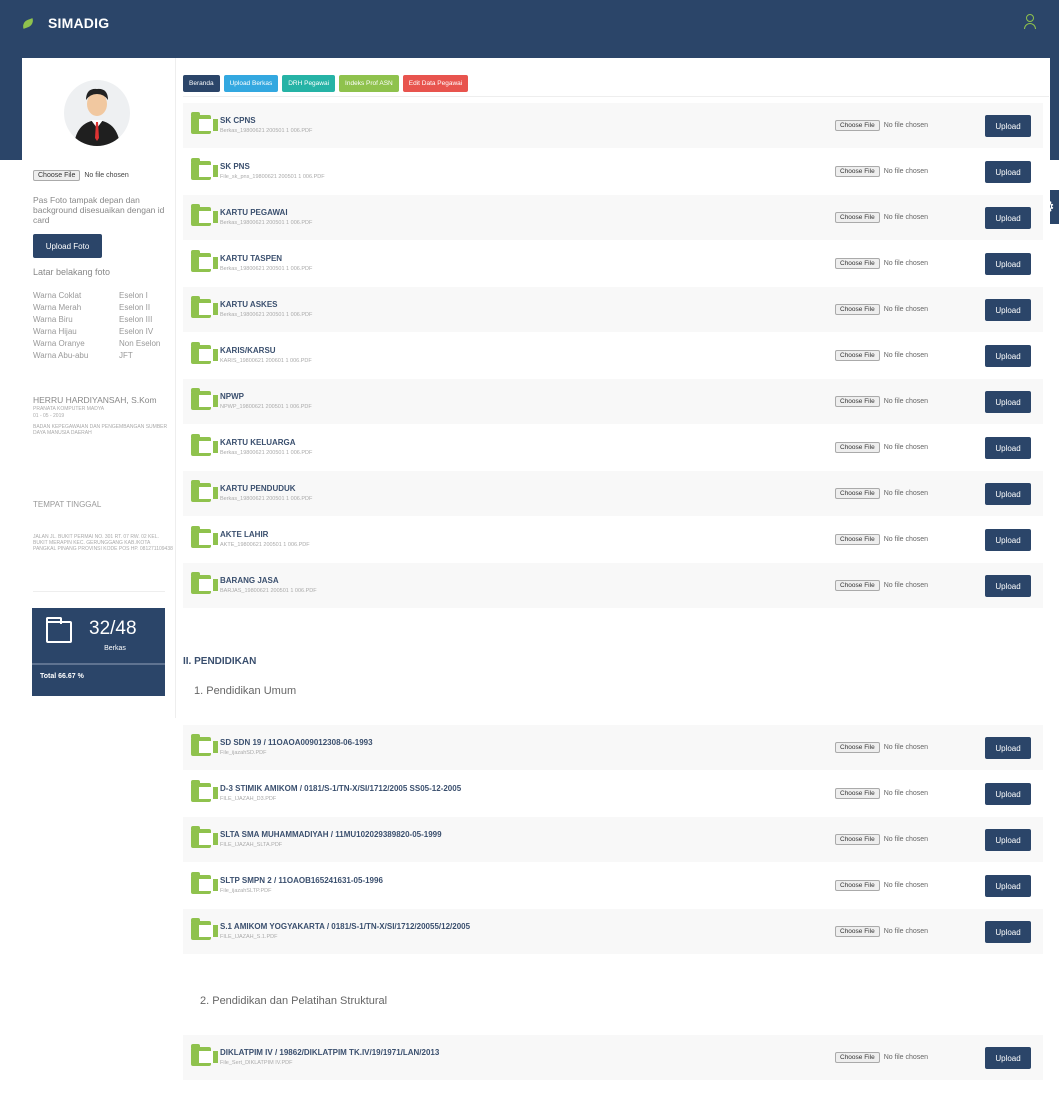 This screenshot has width=1059, height=1104. What do you see at coordinates (97, 343) in the screenshot?
I see `legend-row: Warna Oranye Non Eselon` at bounding box center [97, 343].